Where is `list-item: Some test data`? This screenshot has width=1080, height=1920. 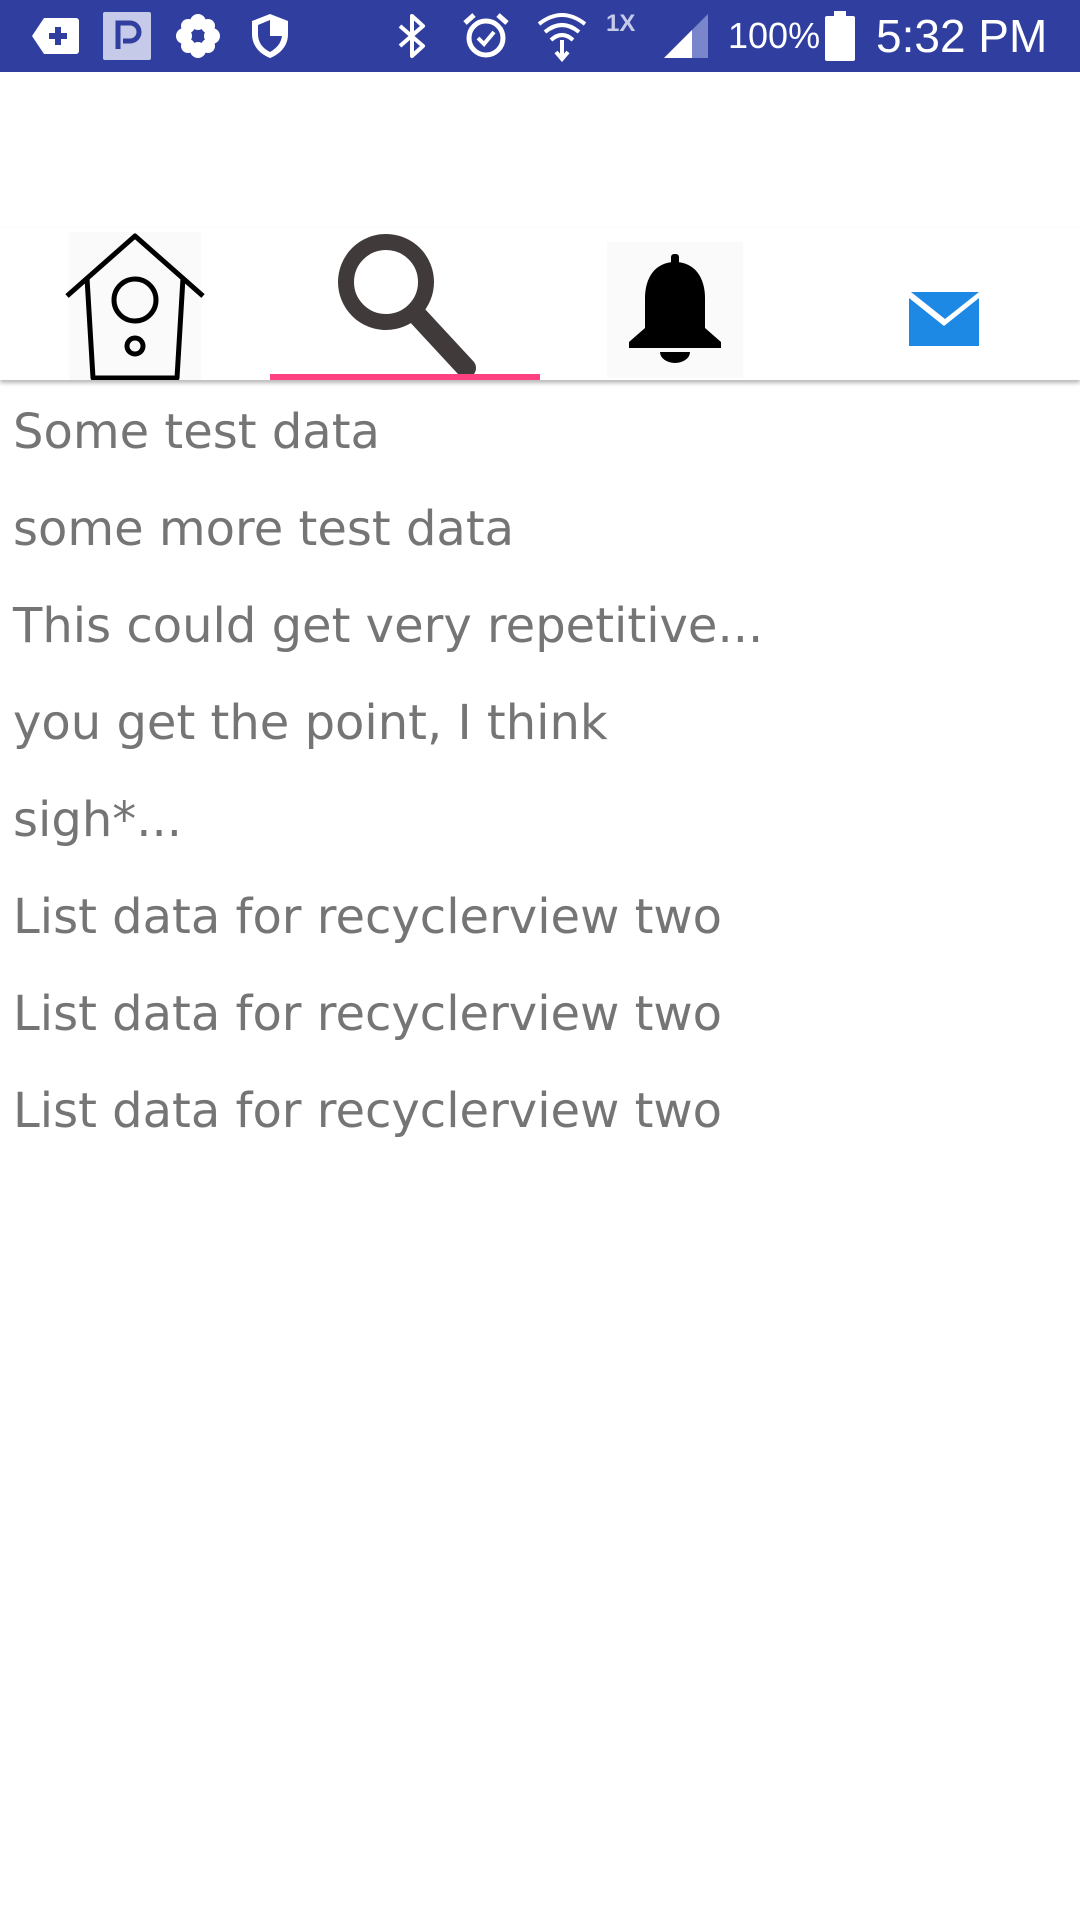 list-item: Some test data is located at coordinates (196, 432).